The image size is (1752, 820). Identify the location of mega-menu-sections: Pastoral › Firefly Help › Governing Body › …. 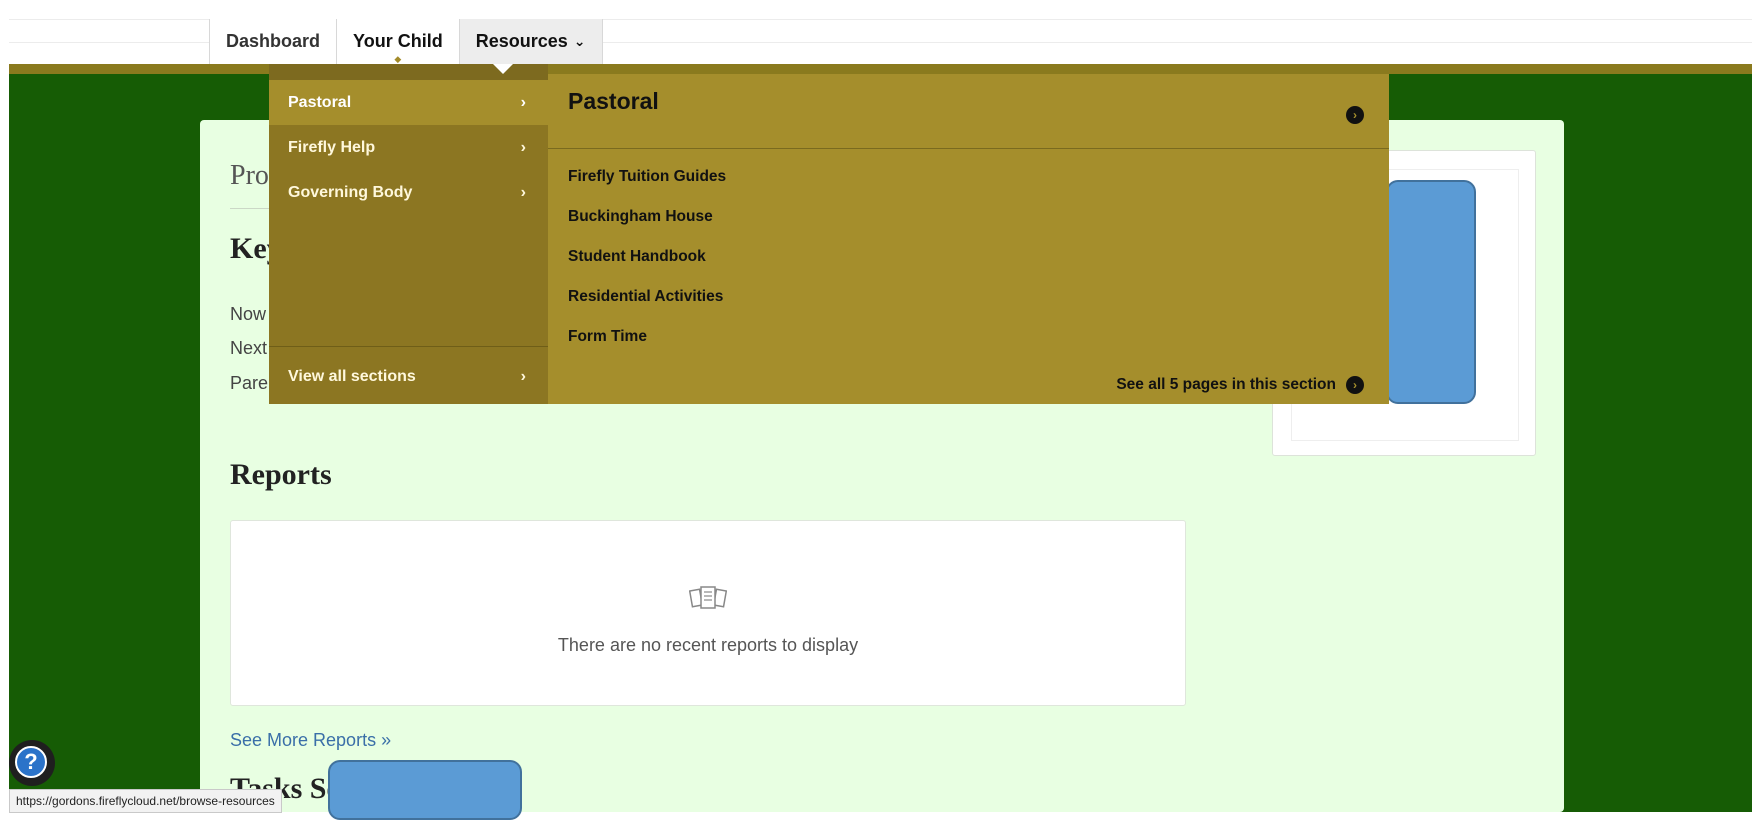
(408, 234).